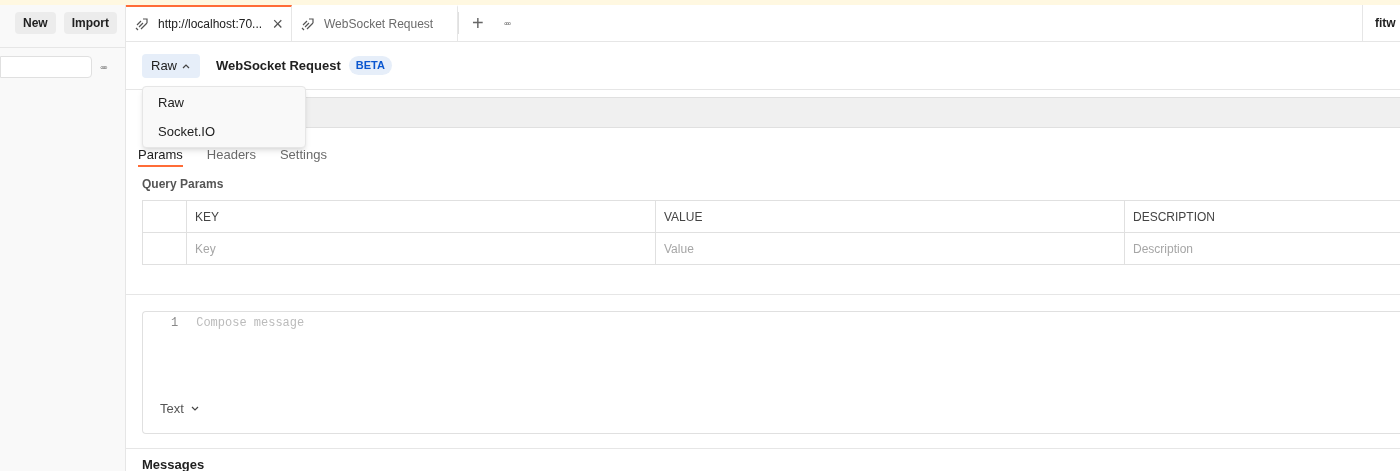 The width and height of the screenshot is (1400, 471). Describe the element at coordinates (421, 248) in the screenshot. I see `table-input: Key` at that location.